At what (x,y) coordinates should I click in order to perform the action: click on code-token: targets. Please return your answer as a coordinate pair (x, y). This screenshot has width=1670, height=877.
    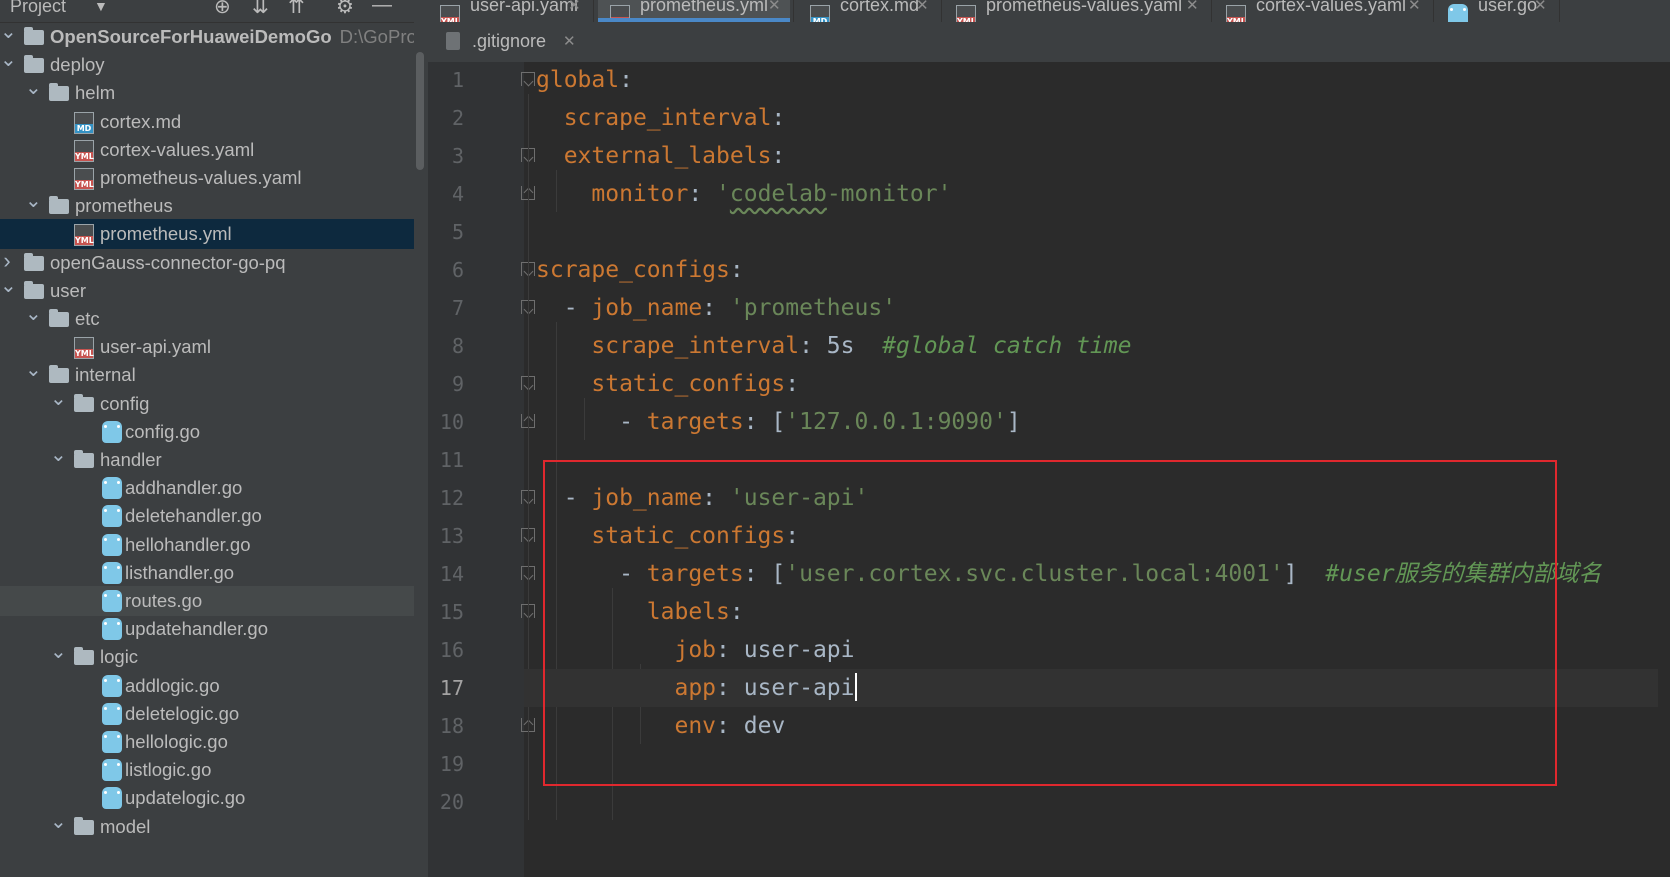
    Looking at the image, I should click on (695, 422).